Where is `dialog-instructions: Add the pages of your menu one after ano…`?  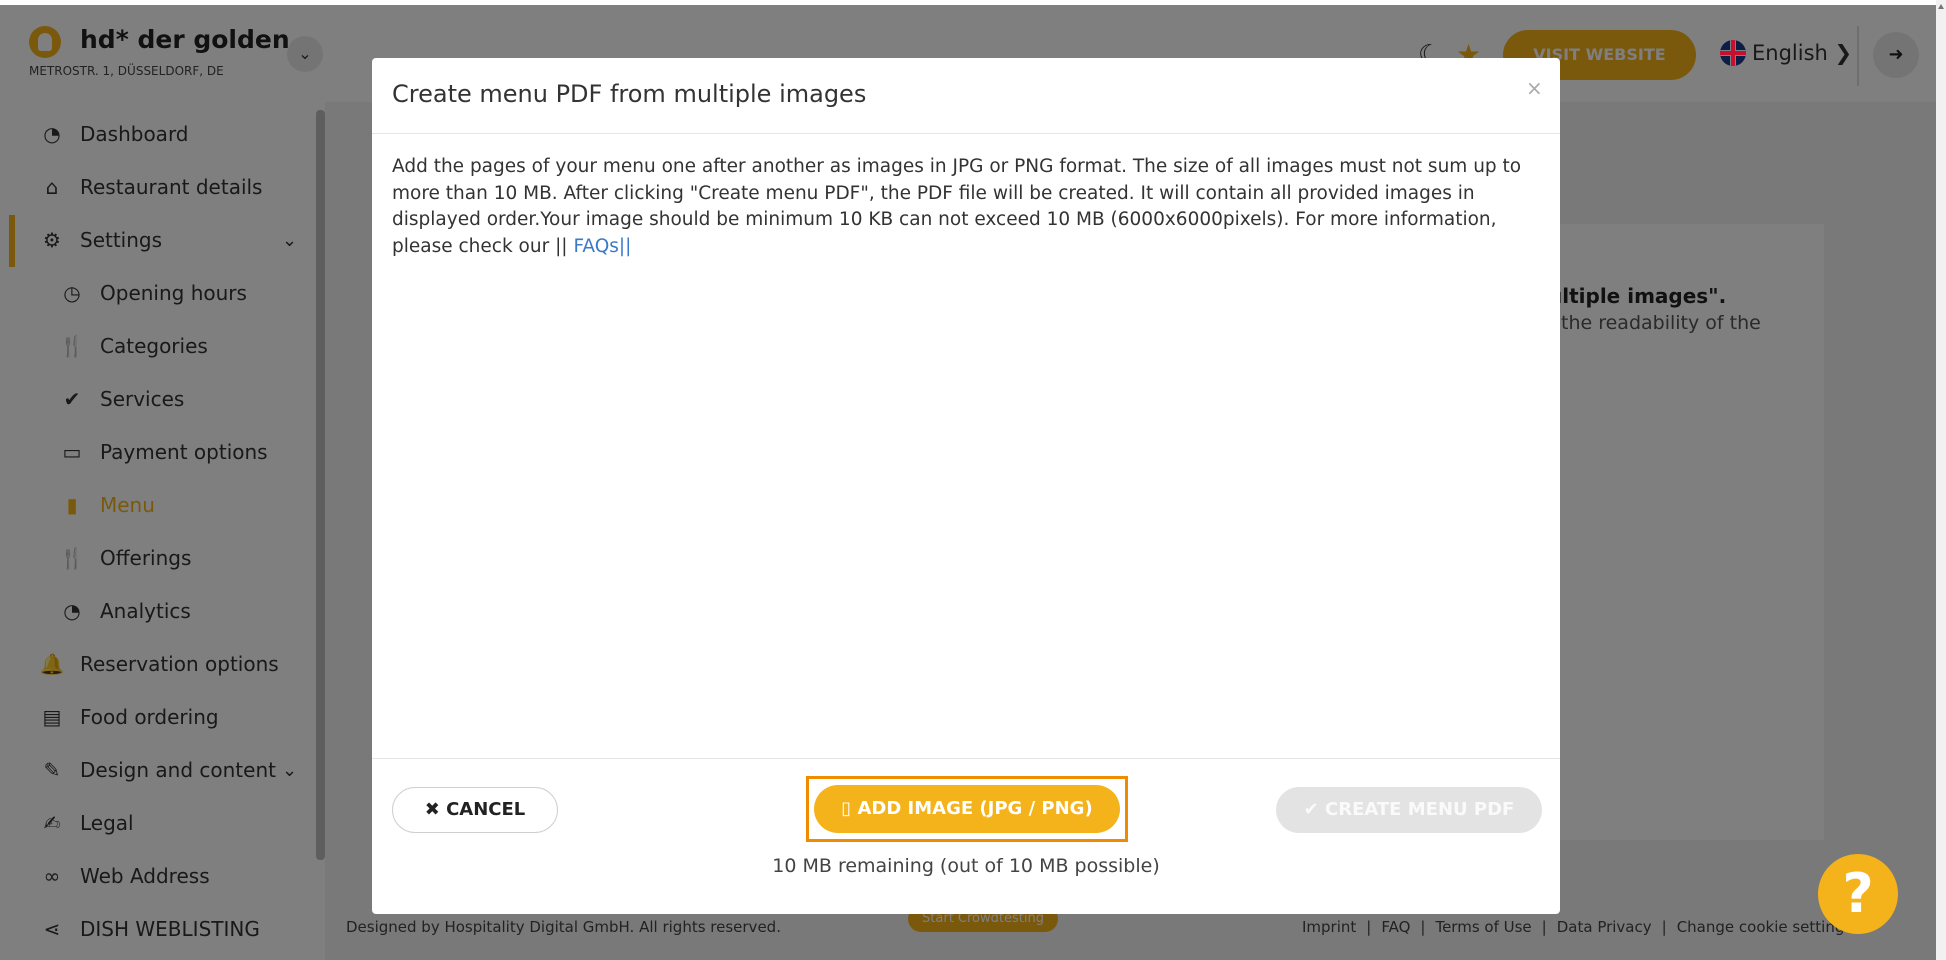
dialog-instructions: Add the pages of your menu one after ano… is located at coordinates (962, 207).